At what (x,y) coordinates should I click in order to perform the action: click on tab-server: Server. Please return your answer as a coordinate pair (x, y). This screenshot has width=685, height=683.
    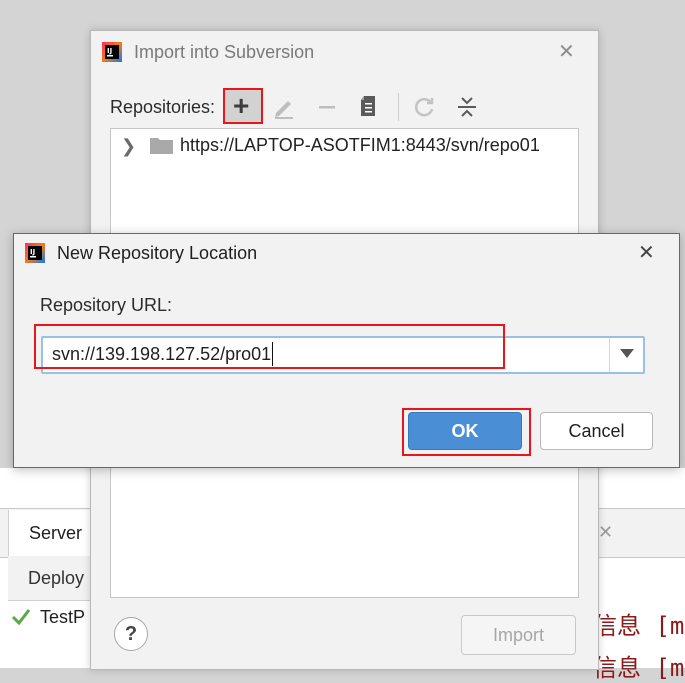
    Looking at the image, I should click on (50, 533).